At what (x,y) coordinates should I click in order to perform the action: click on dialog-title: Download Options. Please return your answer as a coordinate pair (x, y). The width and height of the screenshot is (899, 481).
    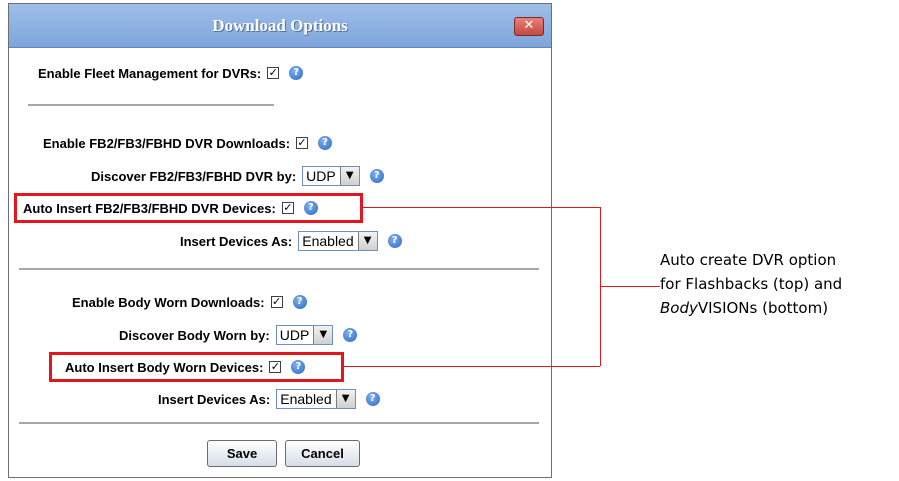
    Looking at the image, I should click on (280, 25).